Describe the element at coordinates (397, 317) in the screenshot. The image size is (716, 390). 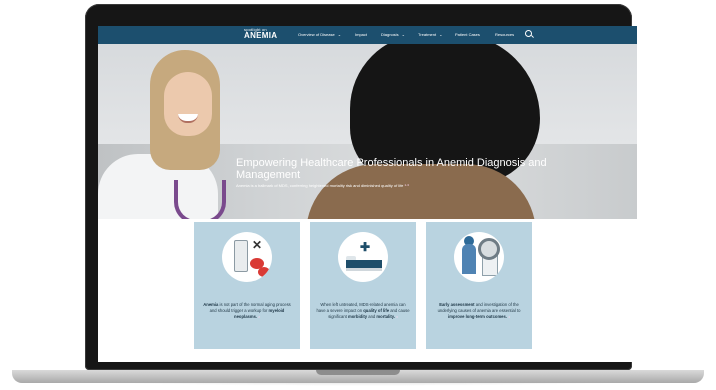
I see `card-ref: 3` at that location.